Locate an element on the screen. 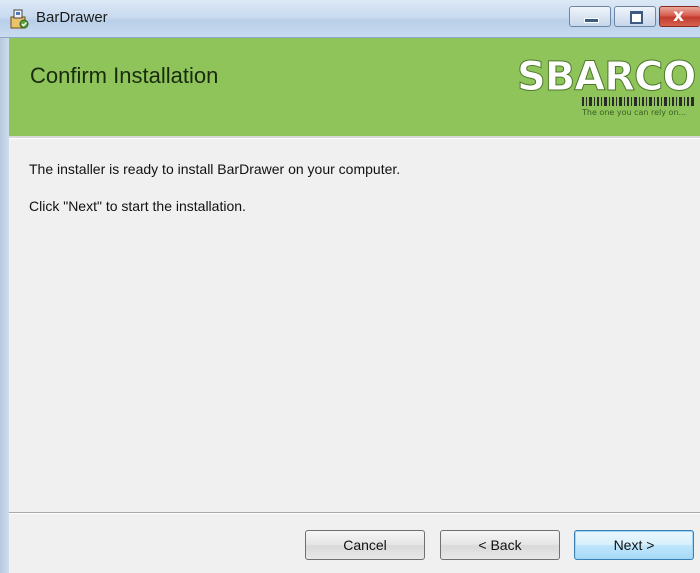  maximize-icon is located at coordinates (636, 17).